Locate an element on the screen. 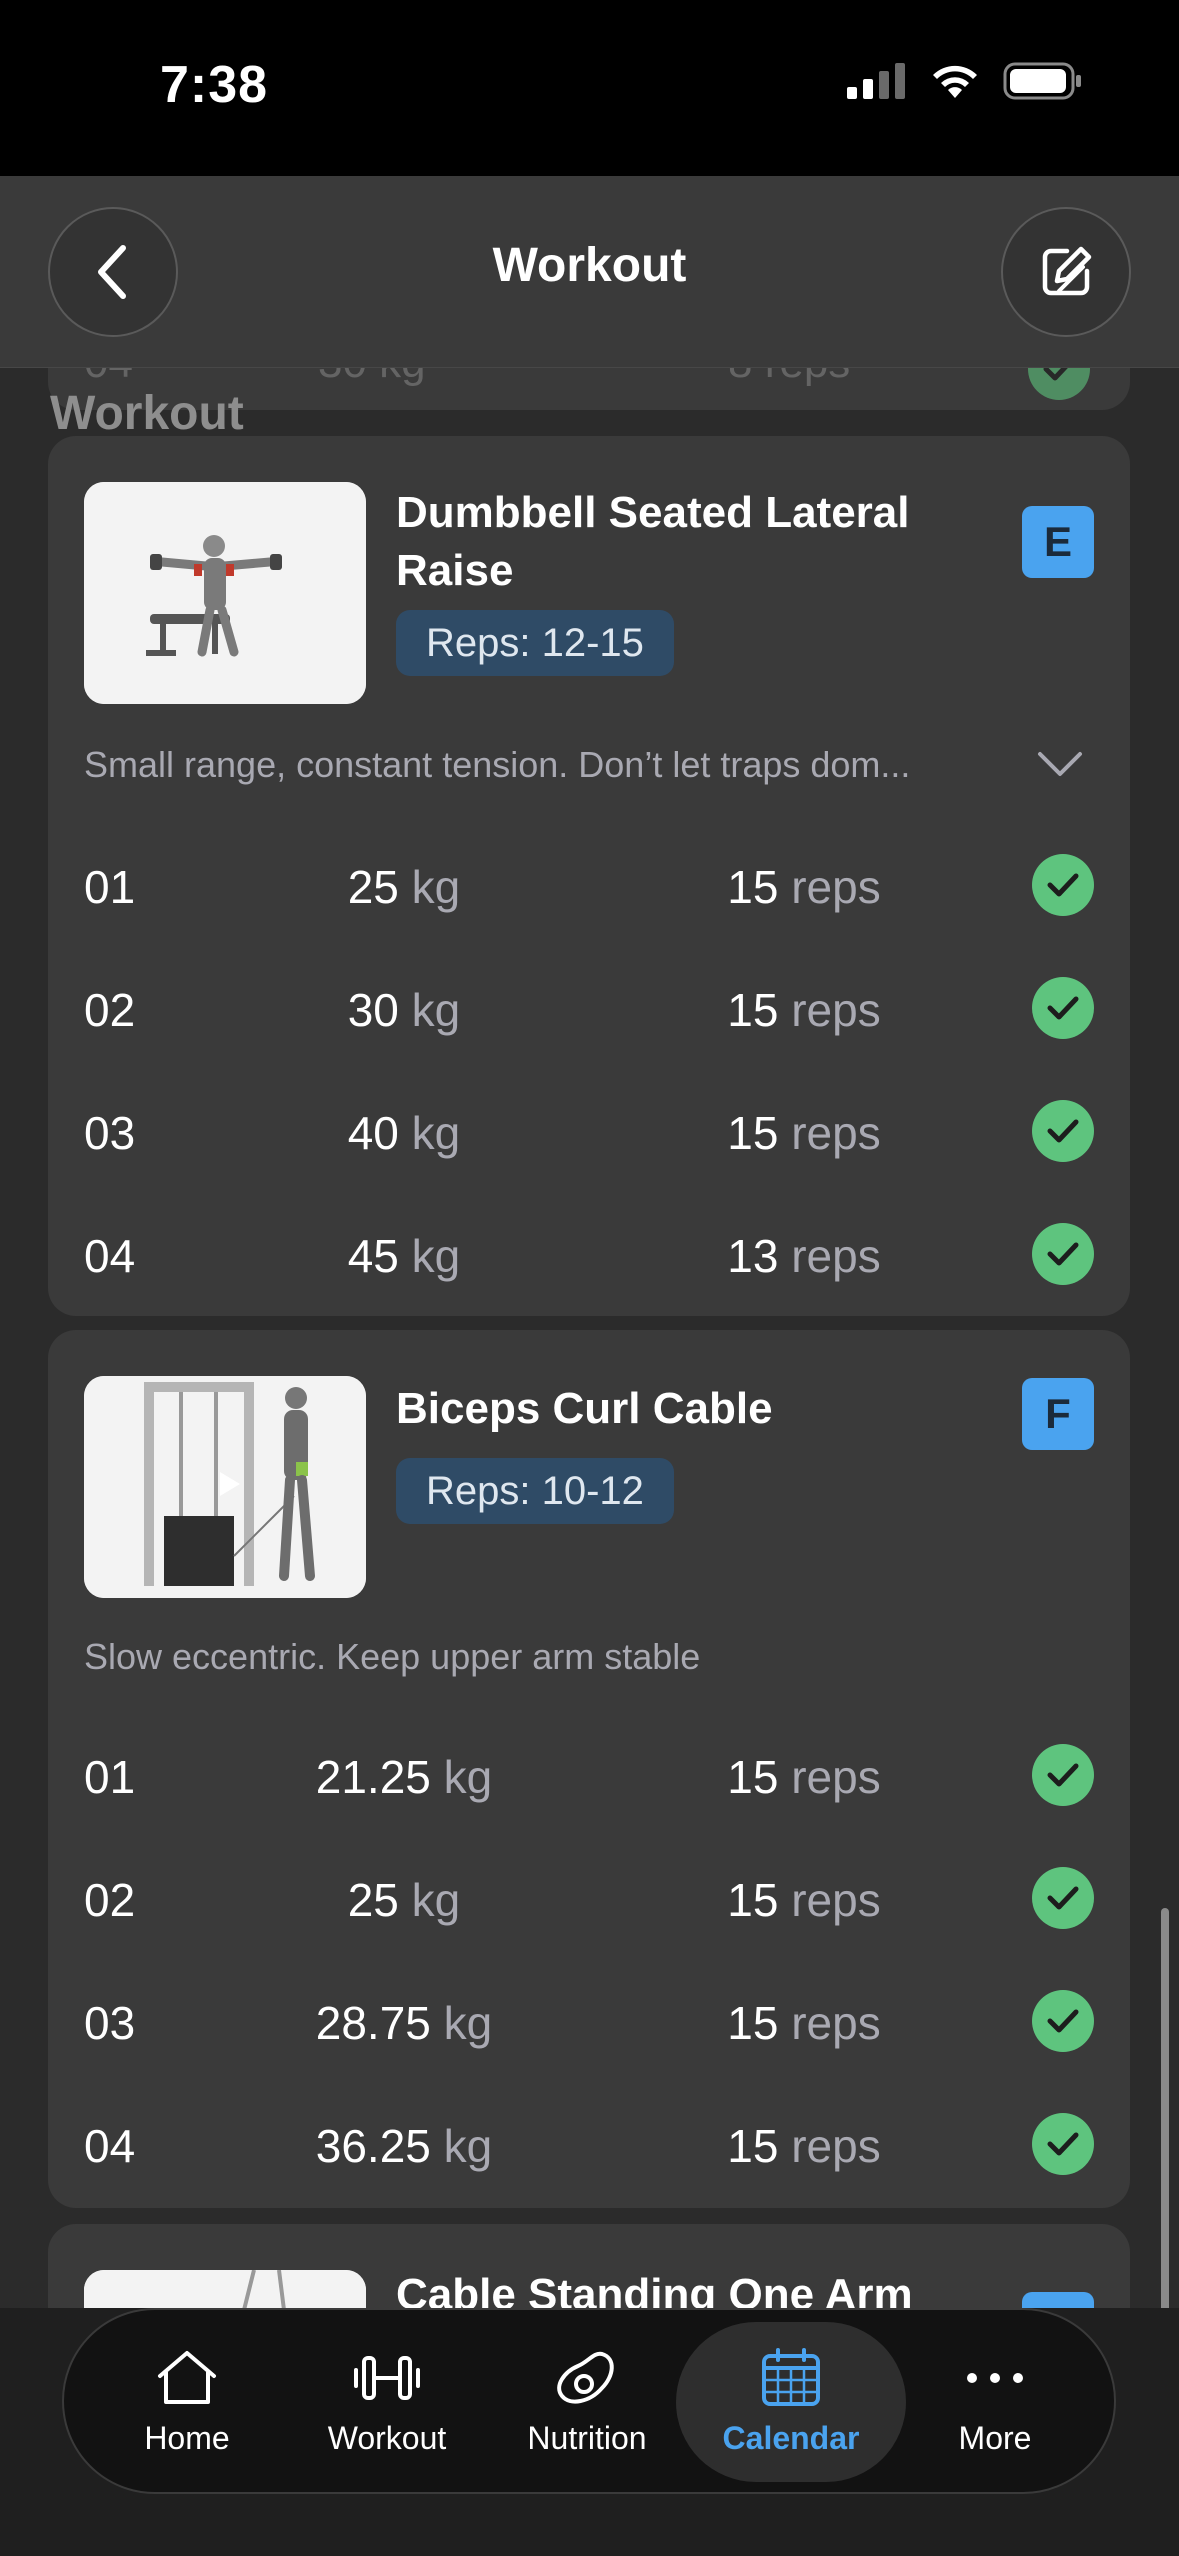  superset-letter-badge is located at coordinates (1058, 2300).